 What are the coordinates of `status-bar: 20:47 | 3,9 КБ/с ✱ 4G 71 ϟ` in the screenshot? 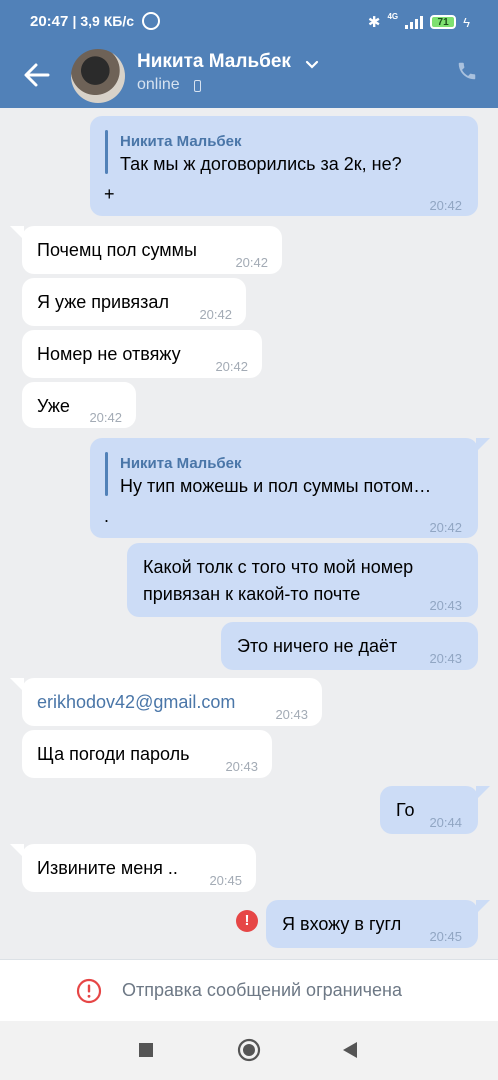 It's located at (249, 22).